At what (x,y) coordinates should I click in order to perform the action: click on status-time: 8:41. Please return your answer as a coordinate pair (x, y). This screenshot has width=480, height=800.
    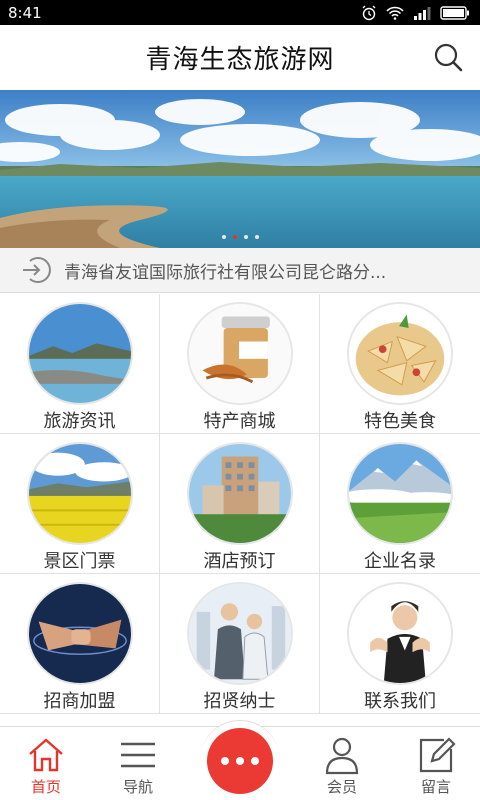
    Looking at the image, I should click on (25, 12).